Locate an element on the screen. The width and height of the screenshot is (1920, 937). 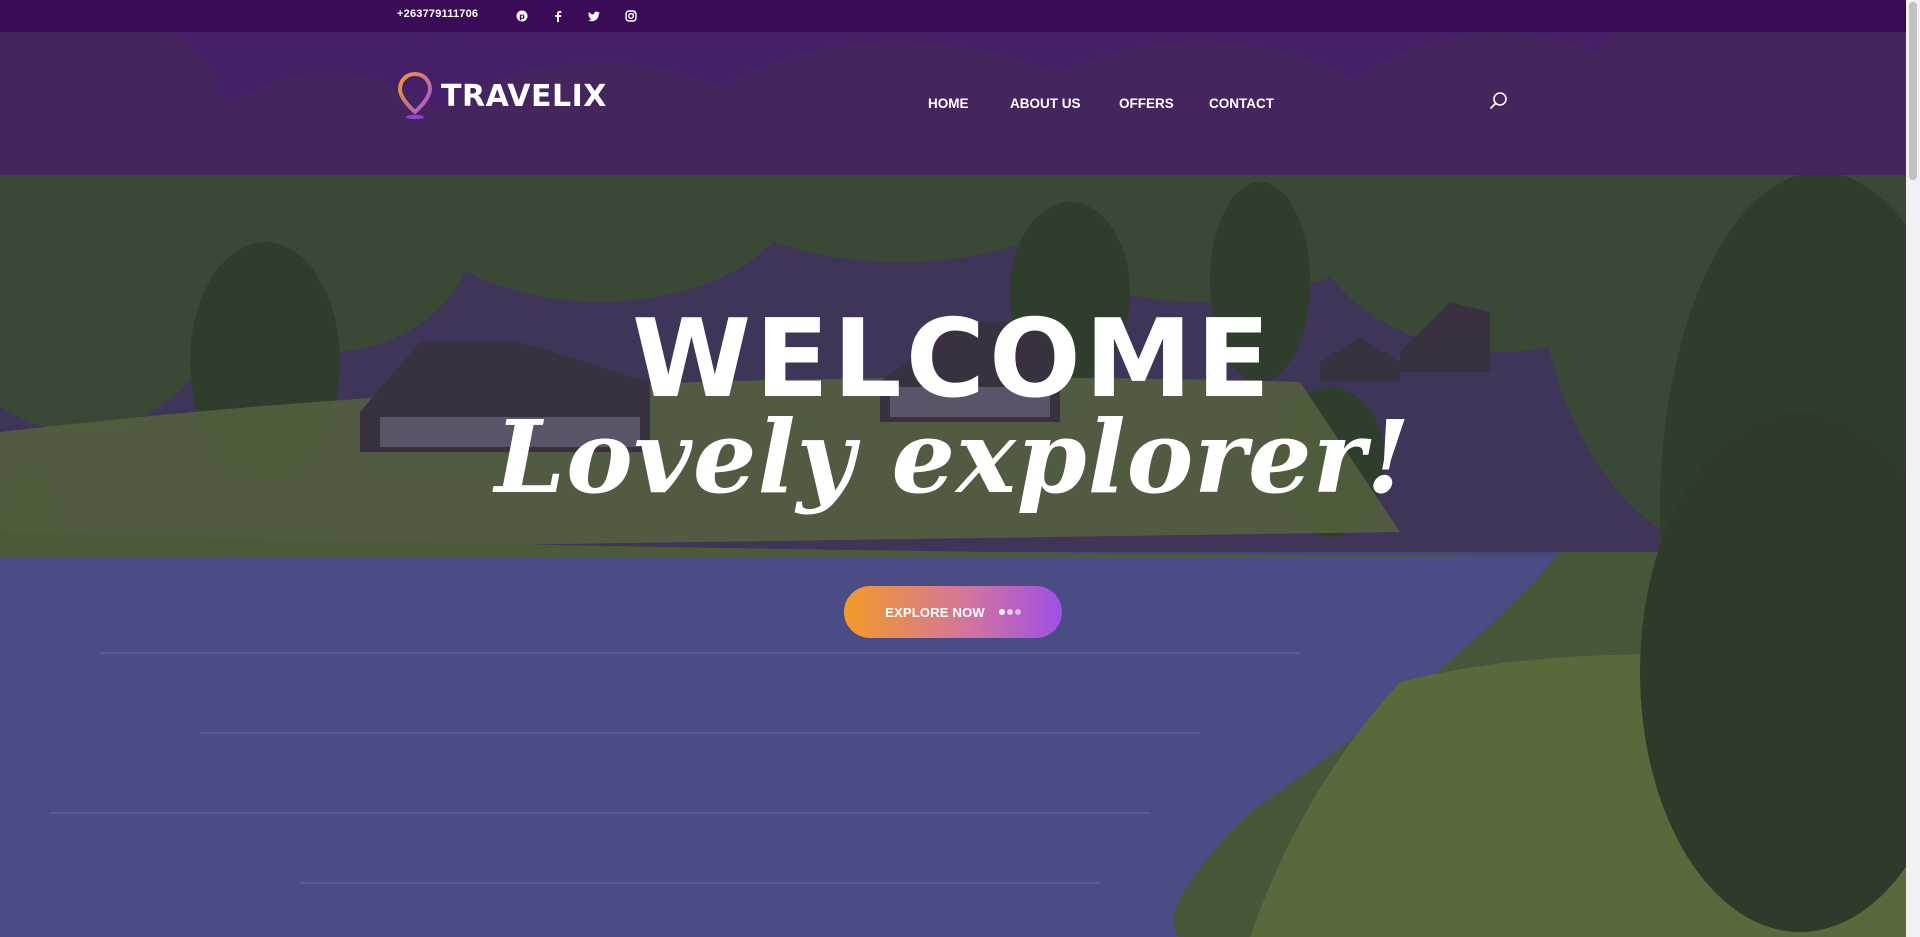
svg-text: p is located at coordinates (522, 16).